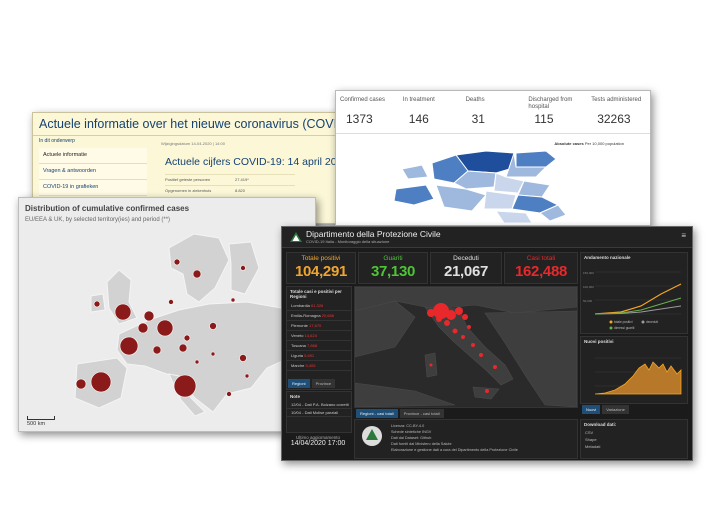 The width and height of the screenshot is (713, 530). I want to click on tab-variazione: Variazione, so click(615, 409).